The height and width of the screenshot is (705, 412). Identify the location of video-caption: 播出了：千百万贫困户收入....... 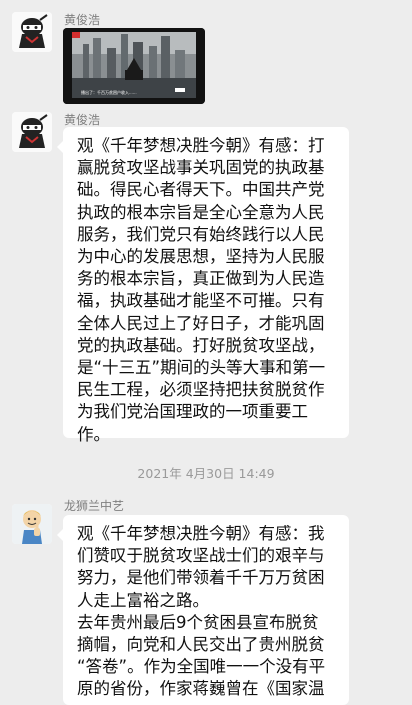
(109, 92).